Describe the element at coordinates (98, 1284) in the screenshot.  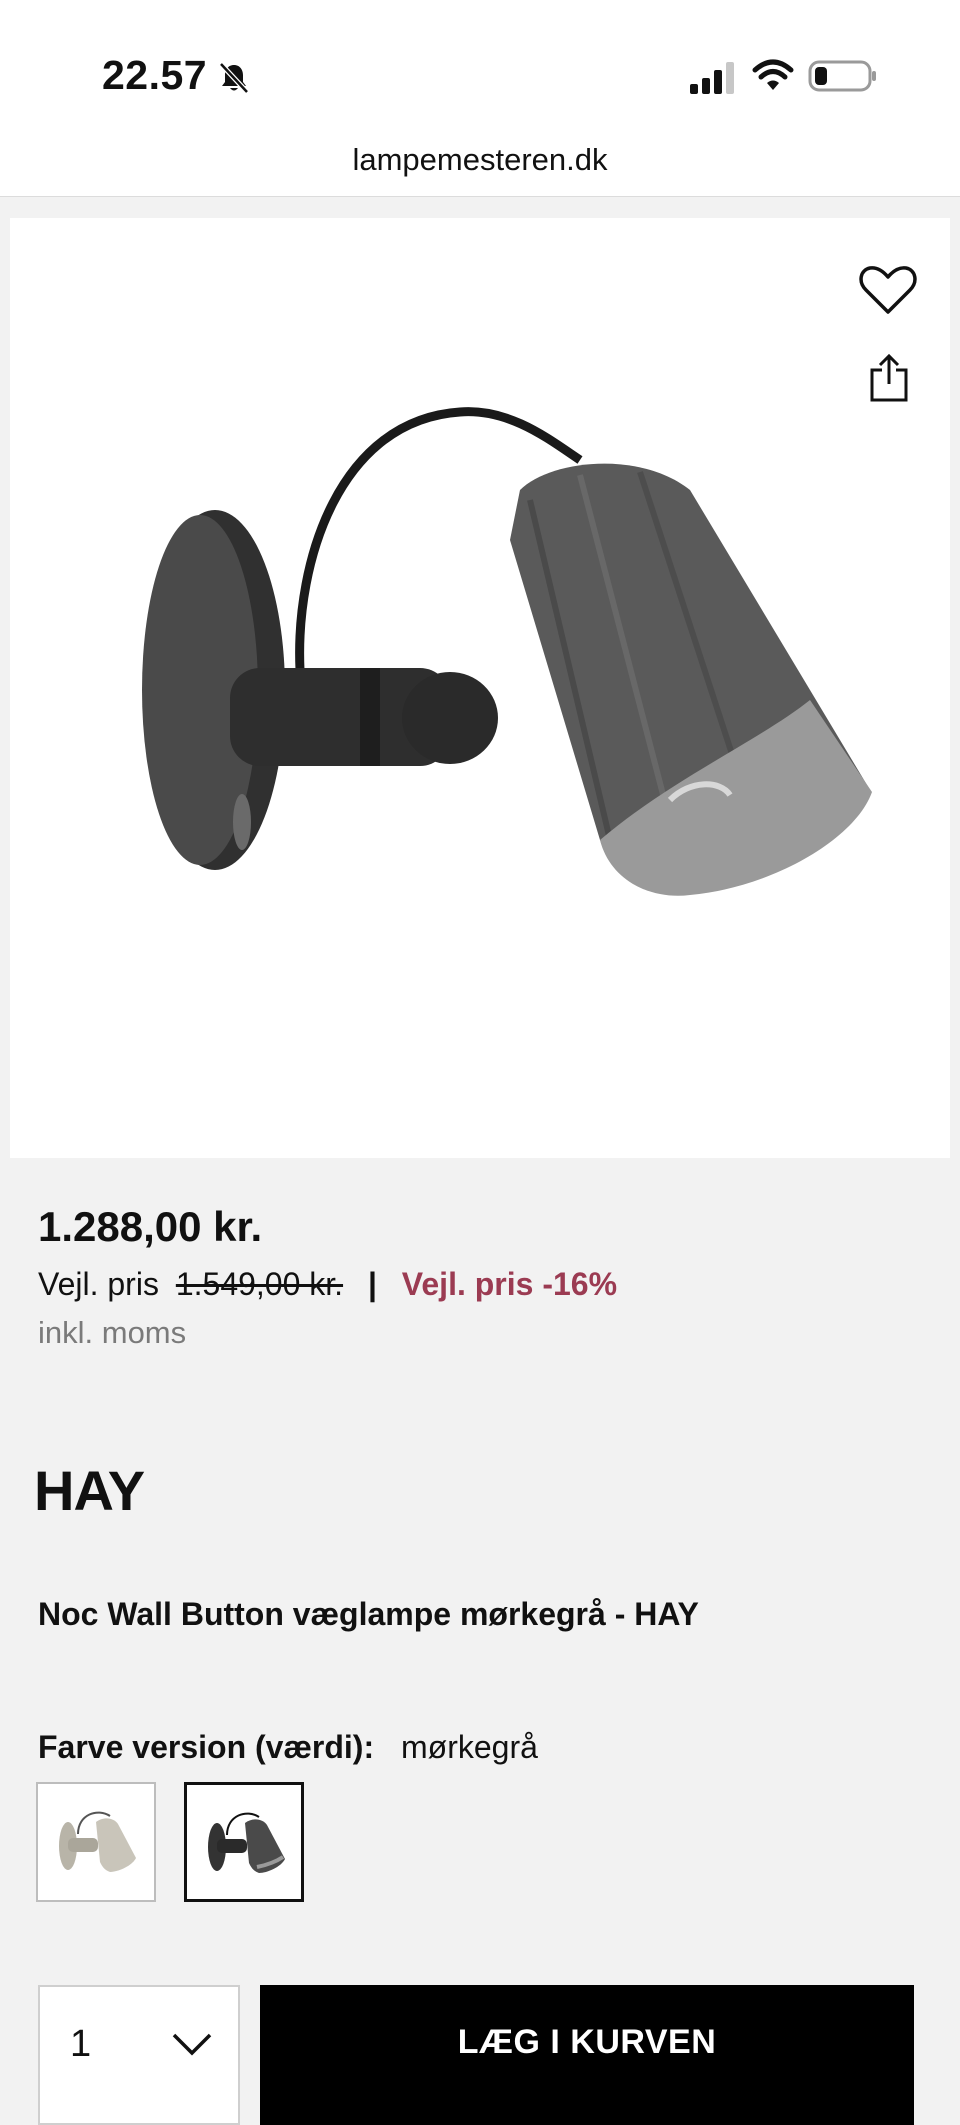
I see `rrp-label: Vejl. pris` at that location.